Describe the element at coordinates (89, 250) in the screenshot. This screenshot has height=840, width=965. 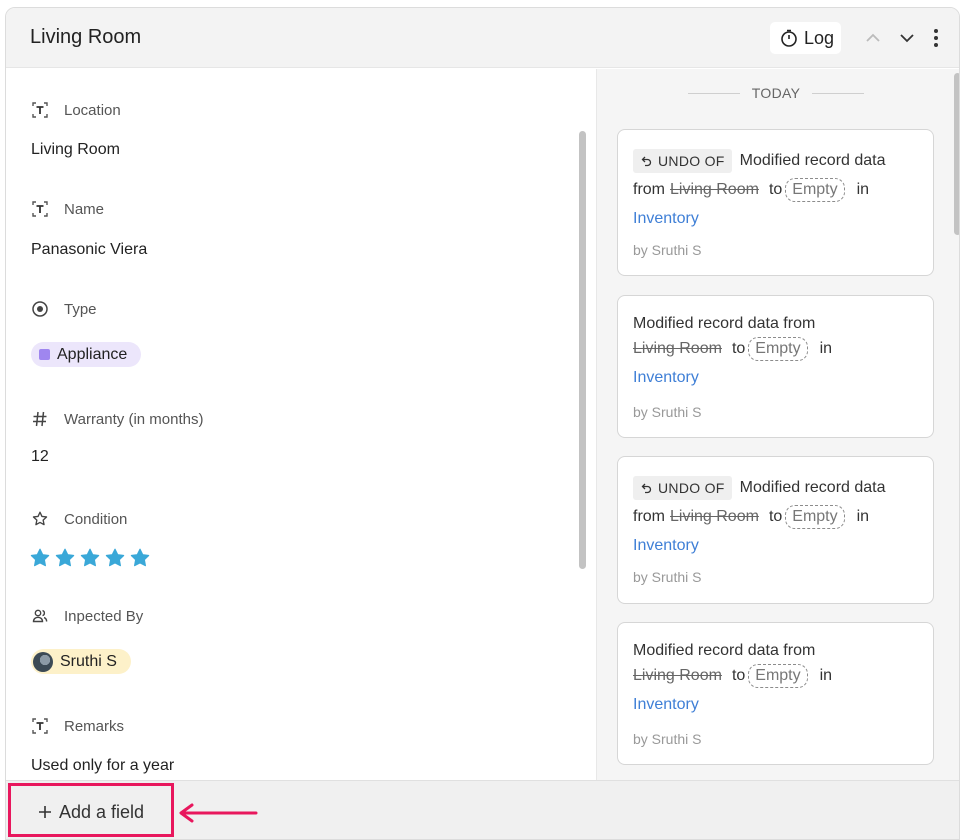
I see `field-value-name: Panasonic Viera` at that location.